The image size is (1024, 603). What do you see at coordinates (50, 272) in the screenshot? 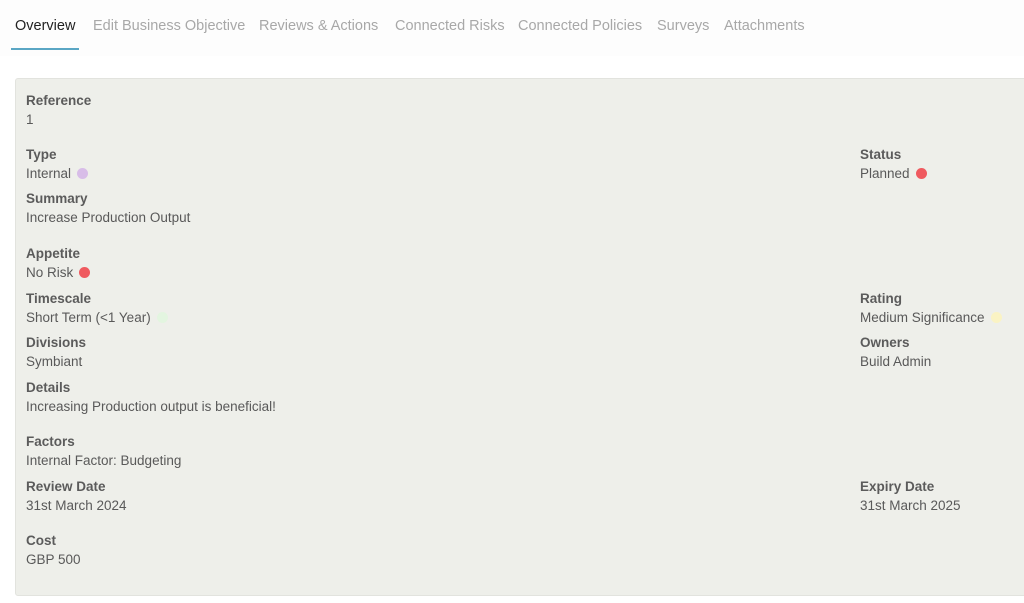
I see `appetite-value: No Risk` at bounding box center [50, 272].